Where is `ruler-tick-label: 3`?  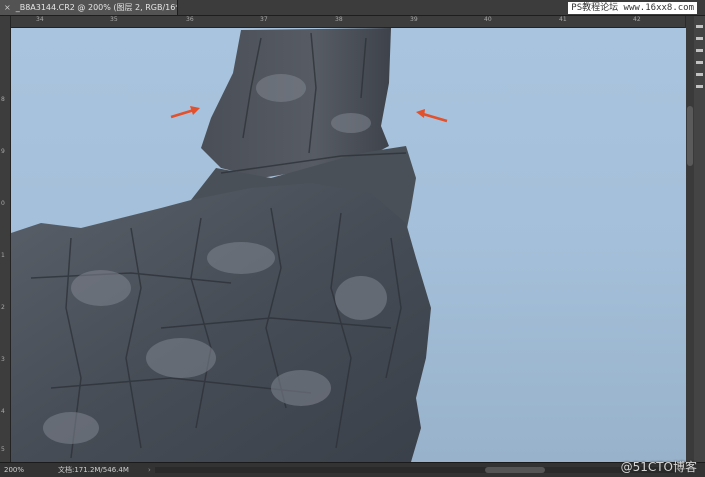
ruler-tick-label: 3 is located at coordinates (3, 359).